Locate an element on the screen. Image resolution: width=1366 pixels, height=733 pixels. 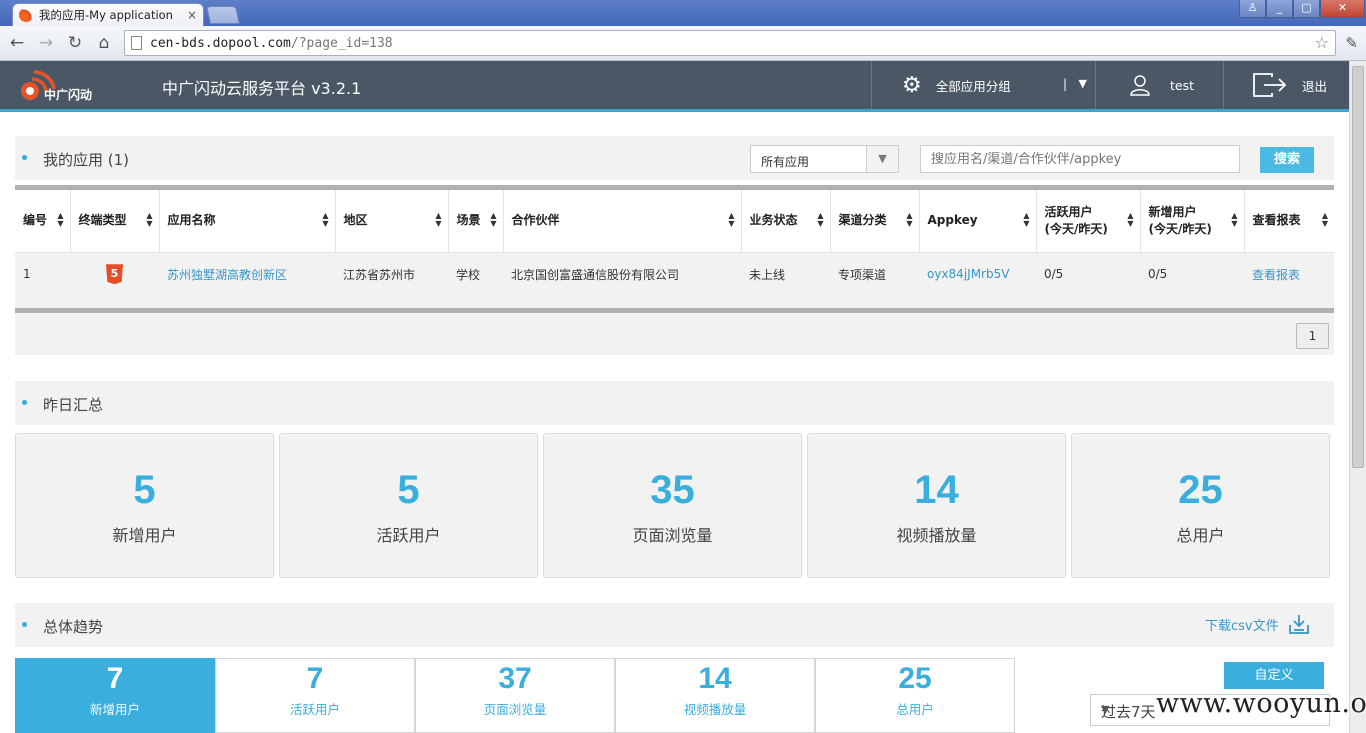
maximize-button: ▢ is located at coordinates (1306, 9).